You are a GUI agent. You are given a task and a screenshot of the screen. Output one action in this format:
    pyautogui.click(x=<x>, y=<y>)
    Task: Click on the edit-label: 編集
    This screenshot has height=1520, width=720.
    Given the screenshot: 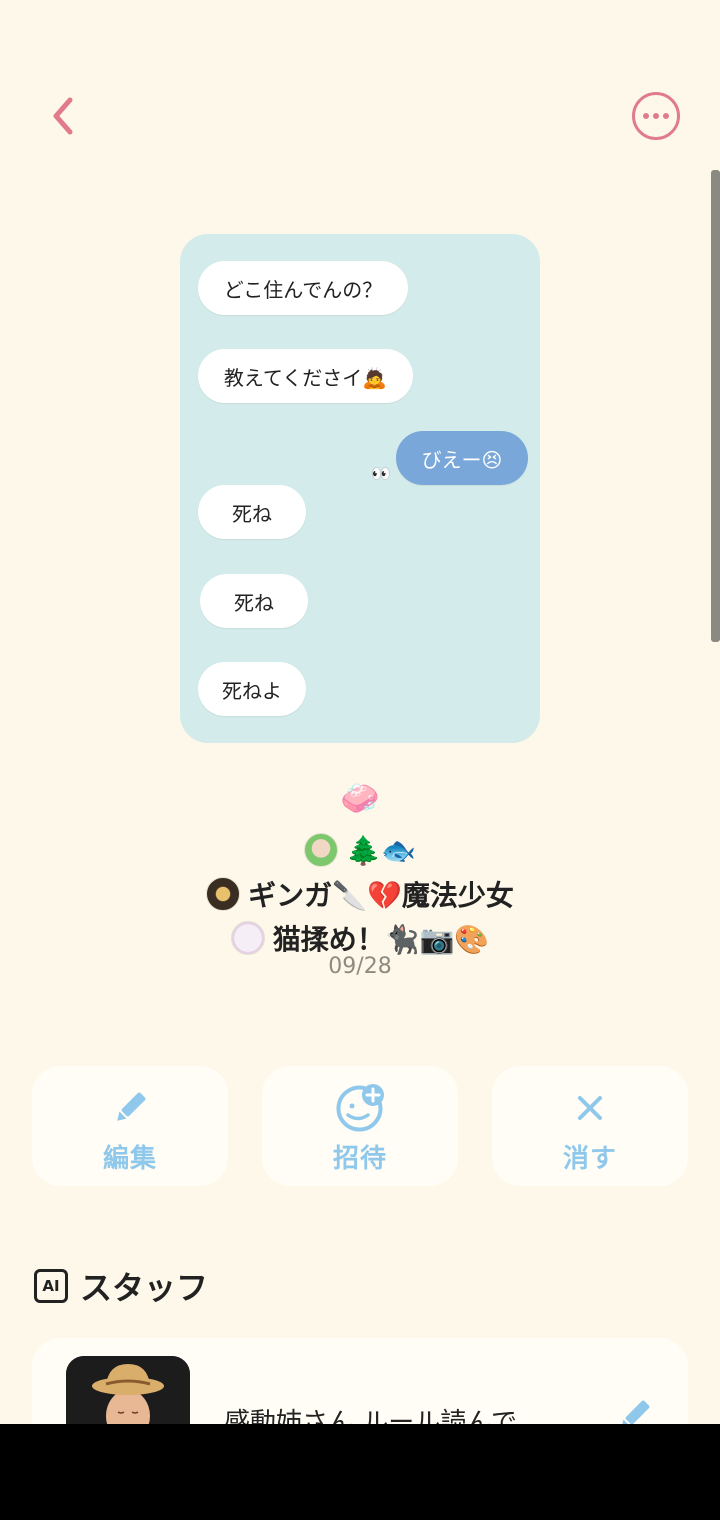 What is the action you would take?
    pyautogui.click(x=129, y=1159)
    